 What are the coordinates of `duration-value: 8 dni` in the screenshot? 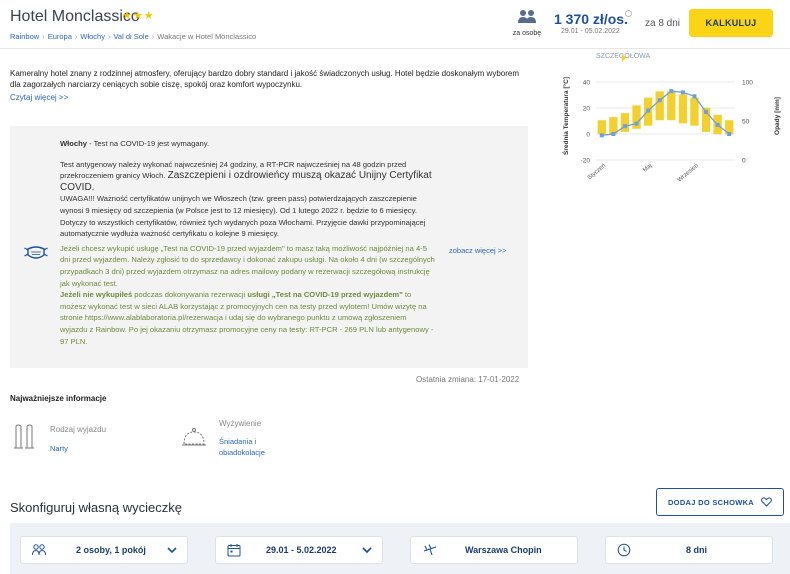 It's located at (697, 550).